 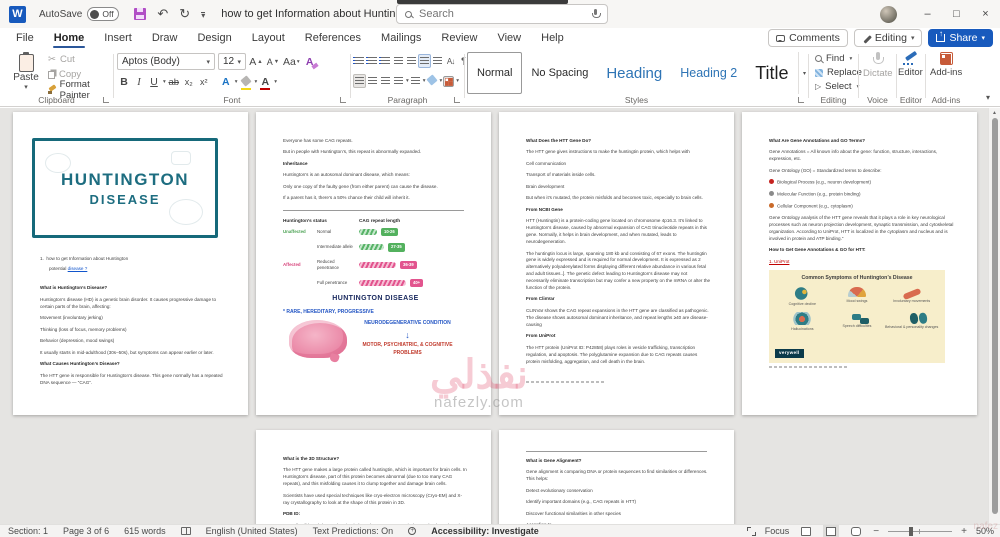 What do you see at coordinates (185, 531) in the screenshot?
I see `proofing-icon` at bounding box center [185, 531].